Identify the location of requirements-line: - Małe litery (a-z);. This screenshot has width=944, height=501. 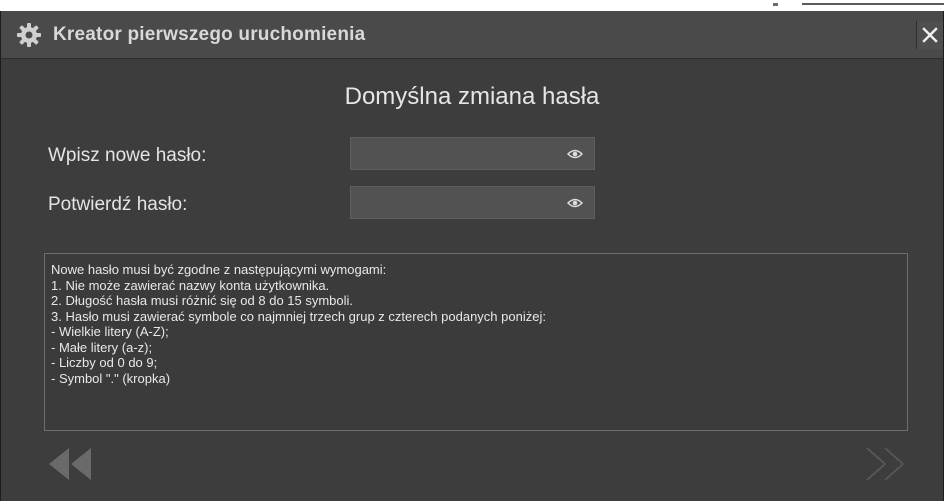
(102, 347).